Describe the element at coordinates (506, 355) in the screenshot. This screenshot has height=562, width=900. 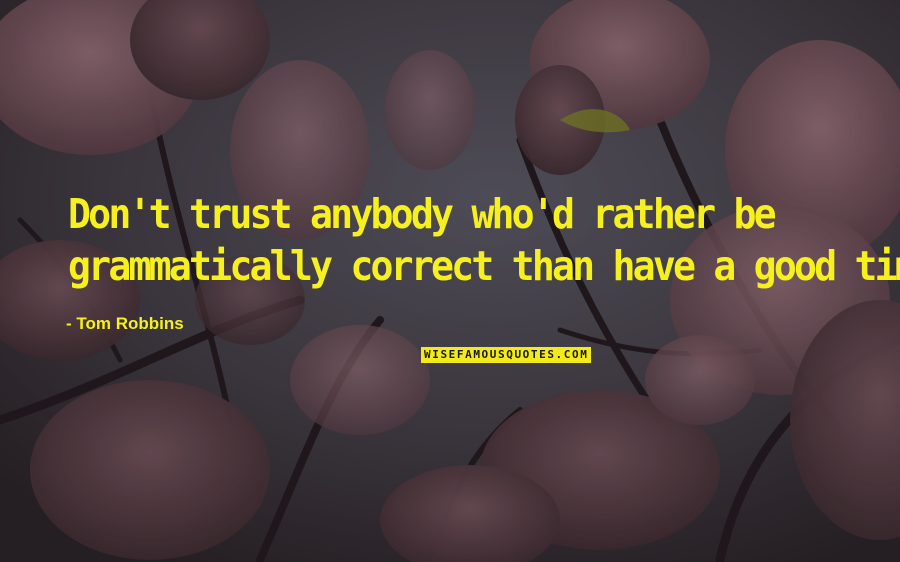
I see `wisefamousquotes-logo: WISEFAMOUSQUOTES.COM` at that location.